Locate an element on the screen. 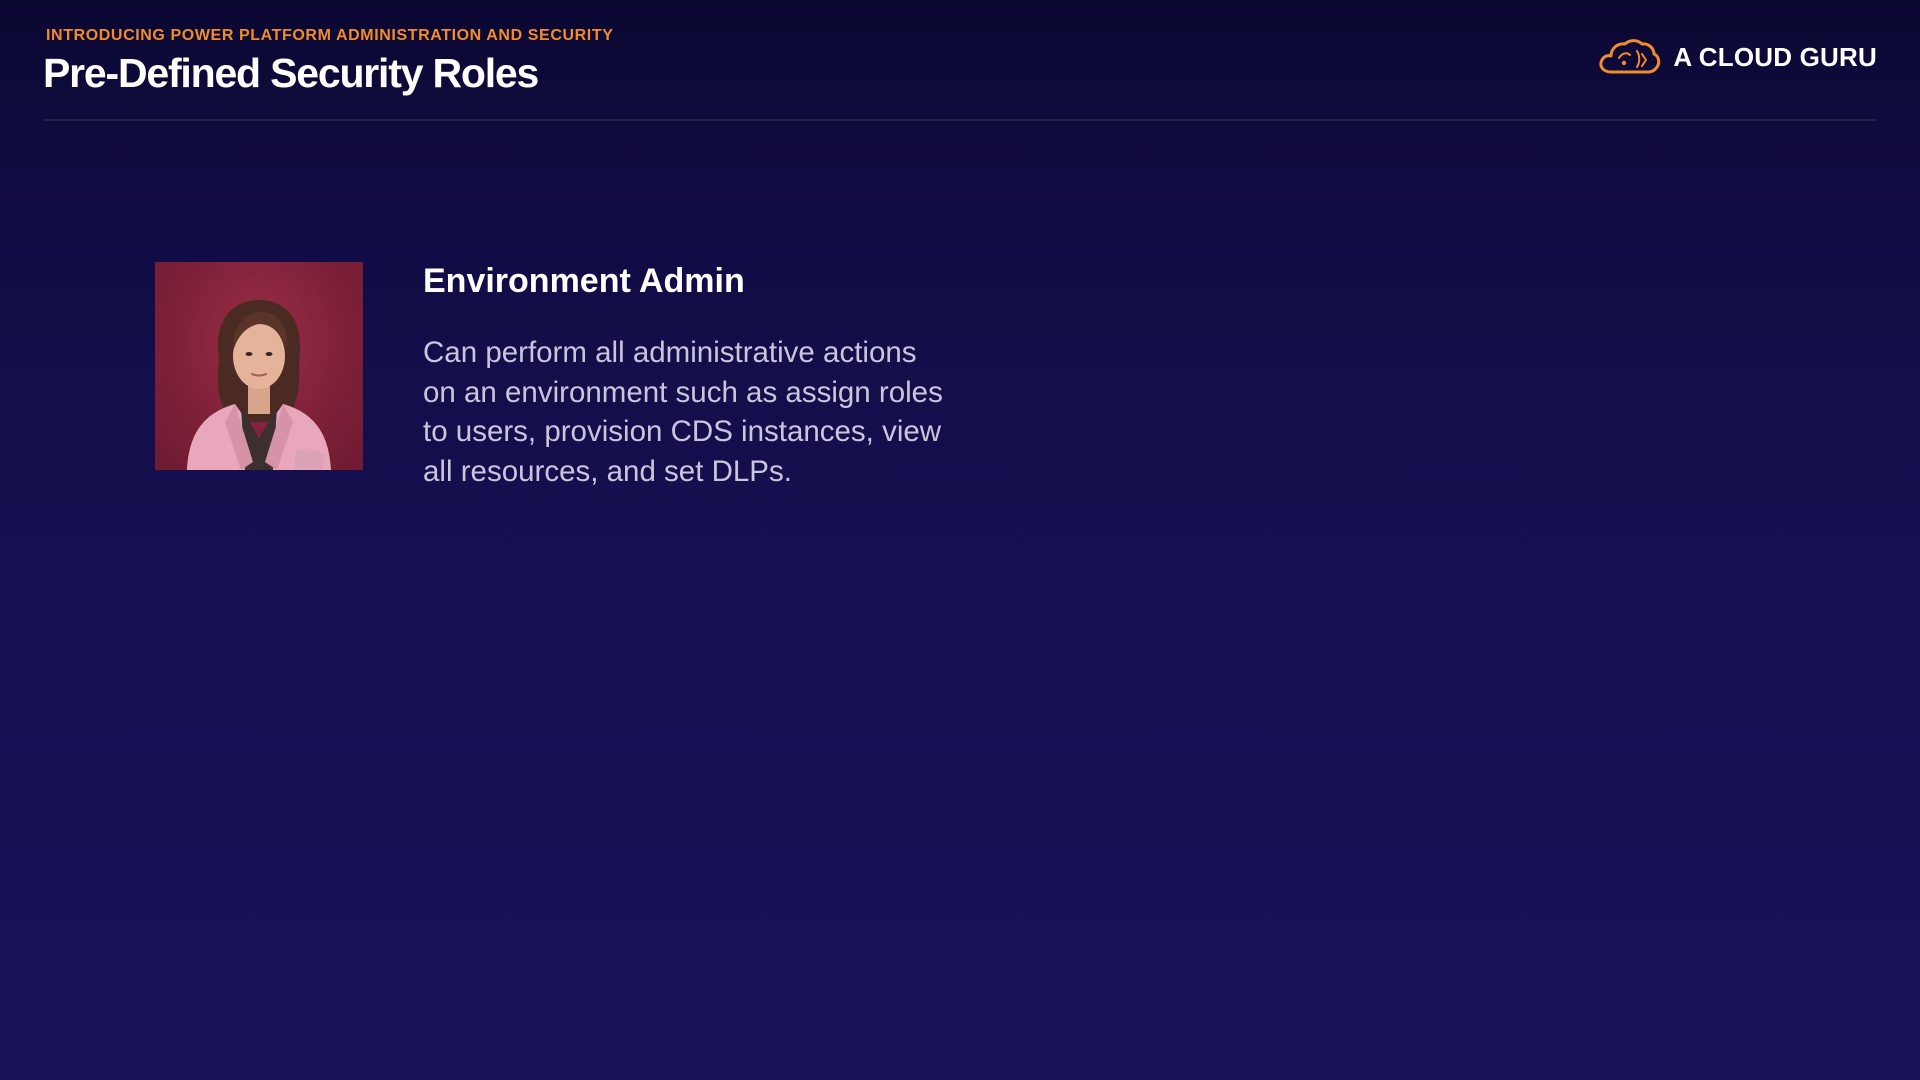 The image size is (1920, 1080). cloud-icon is located at coordinates (1630, 56).